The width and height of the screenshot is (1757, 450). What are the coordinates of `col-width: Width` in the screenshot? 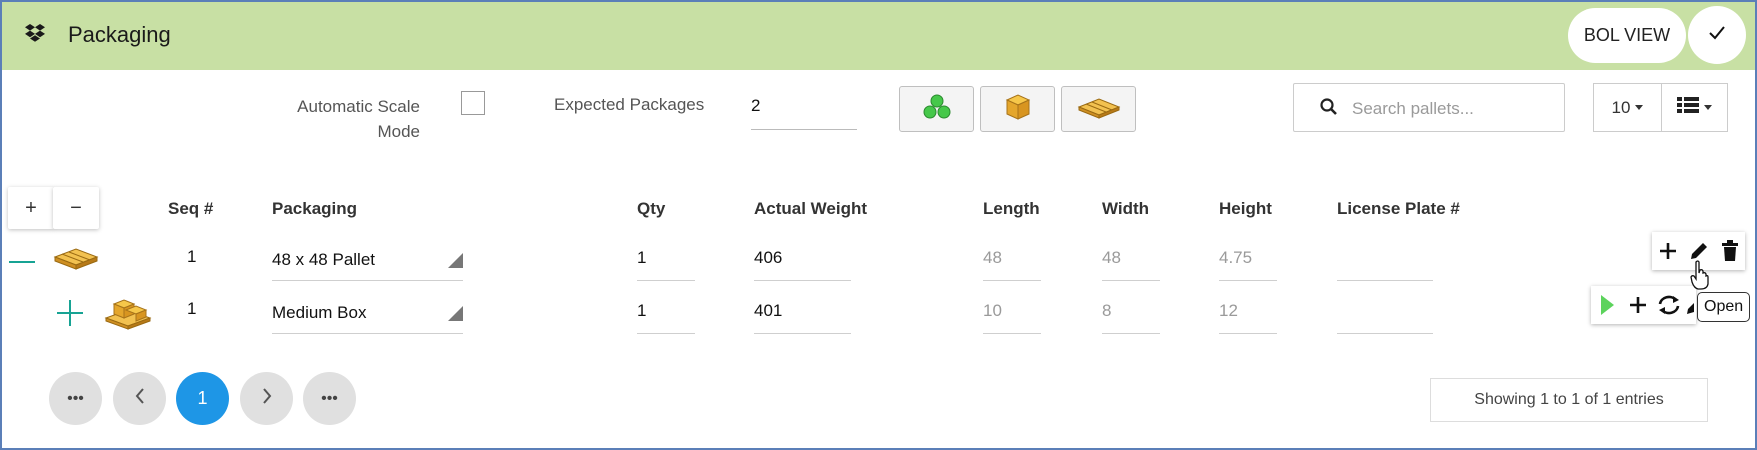 It's located at (1126, 208).